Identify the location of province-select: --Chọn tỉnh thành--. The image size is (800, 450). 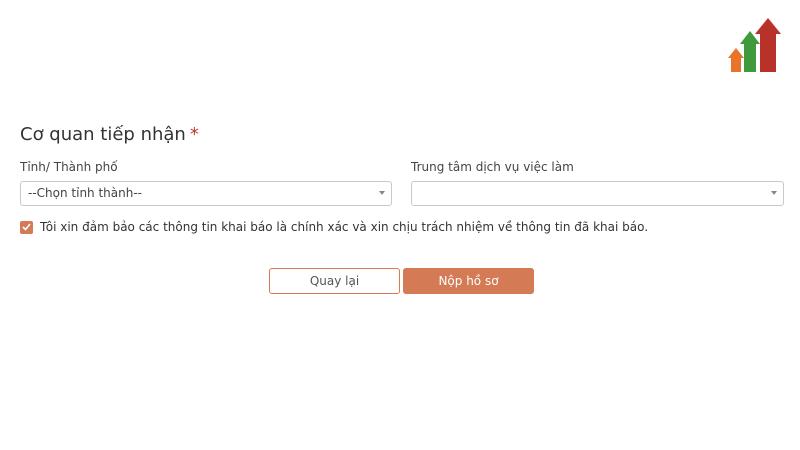
(206, 193).